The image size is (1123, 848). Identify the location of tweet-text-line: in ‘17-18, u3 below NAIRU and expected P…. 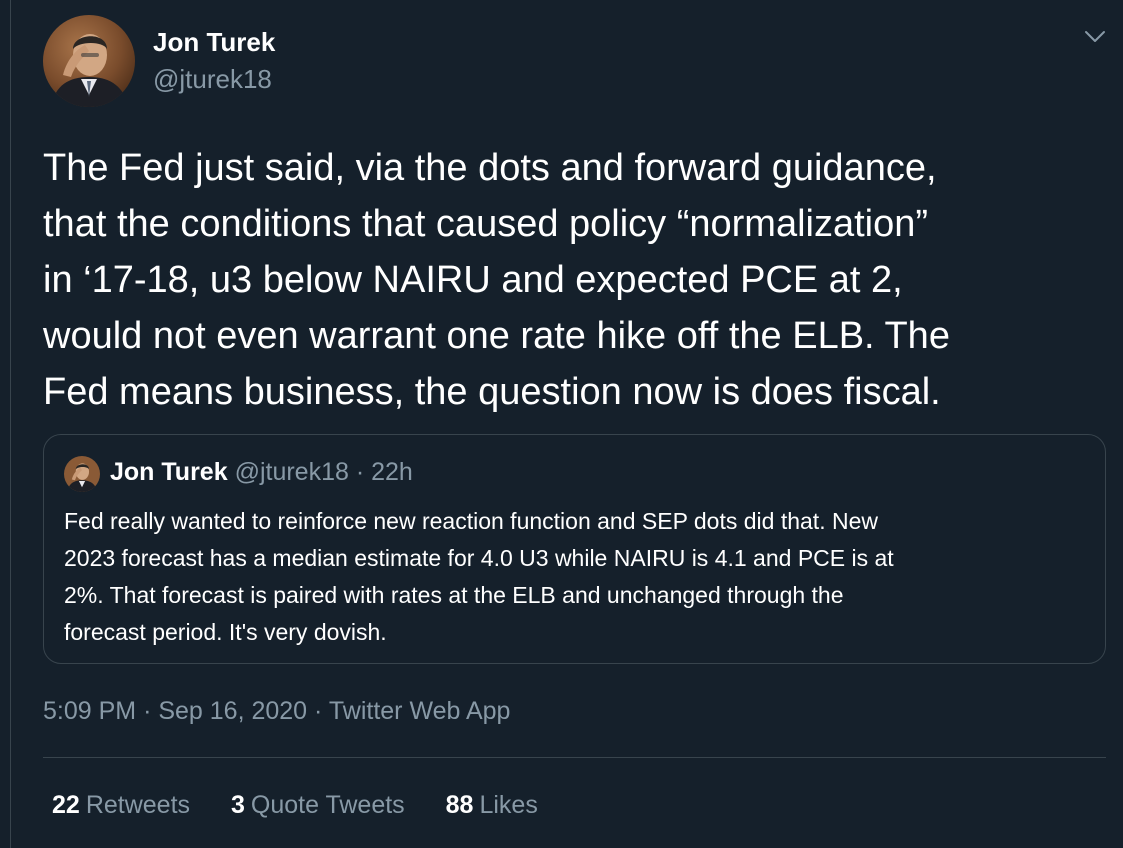
(473, 280).